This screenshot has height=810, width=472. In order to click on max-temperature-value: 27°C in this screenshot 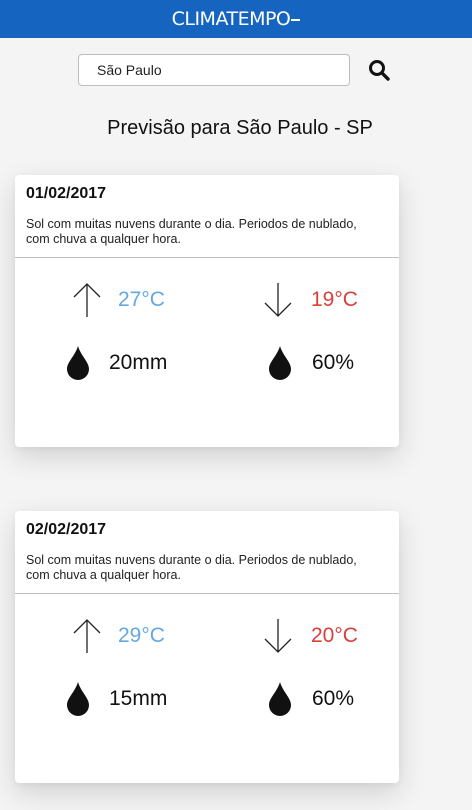, I will do `click(141, 299)`.